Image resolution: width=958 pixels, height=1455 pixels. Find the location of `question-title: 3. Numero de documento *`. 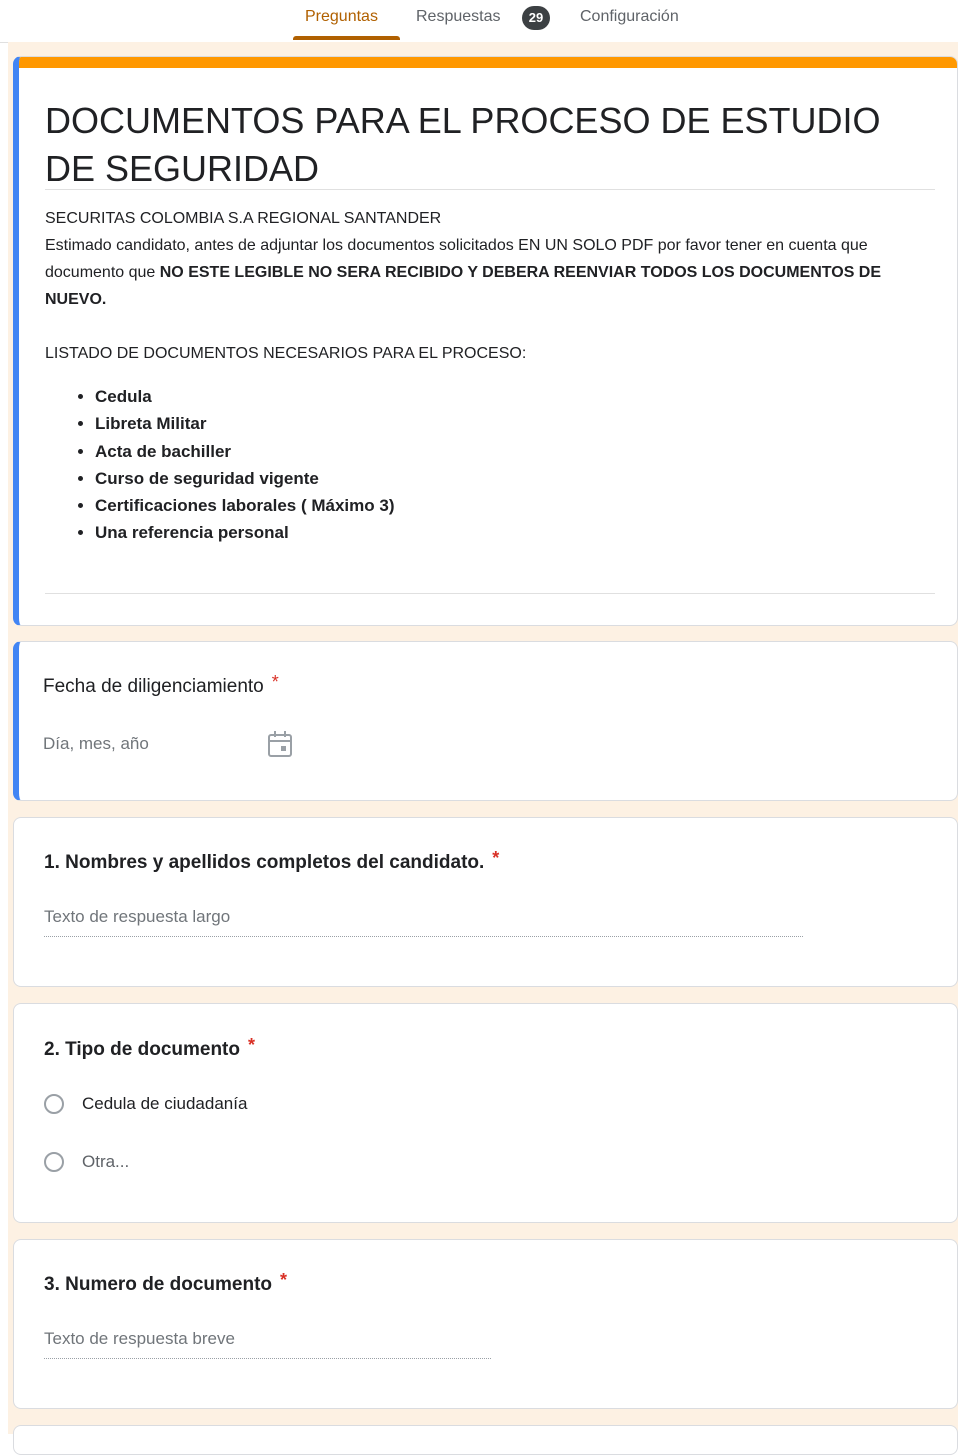

question-title: 3. Numero de documento * is located at coordinates (165, 1283).